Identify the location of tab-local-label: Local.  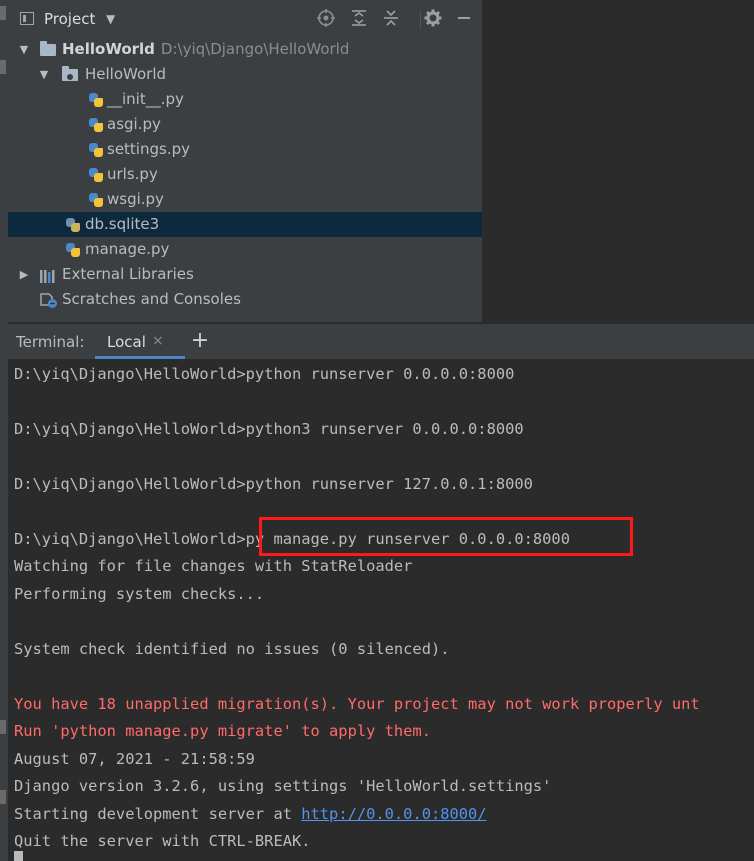
(126, 342).